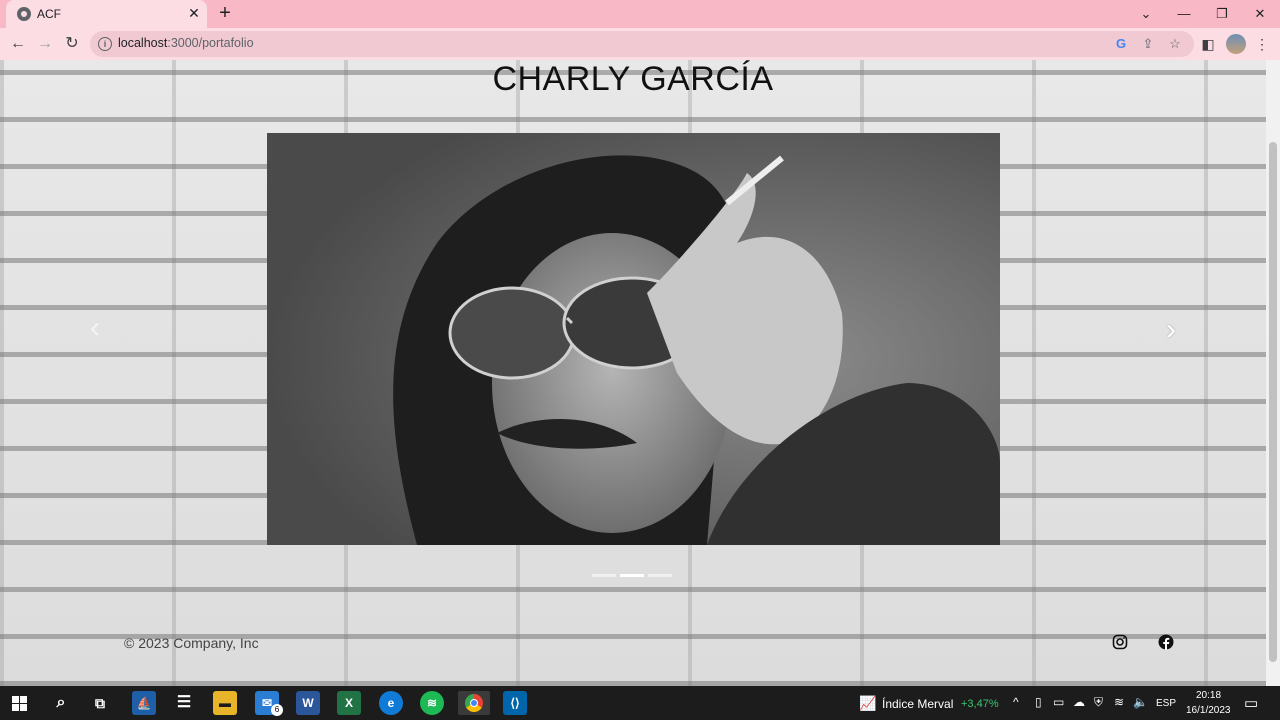 Image resolution: width=1280 pixels, height=720 pixels. I want to click on chevron-up-icon: ^, so click(1016, 702).